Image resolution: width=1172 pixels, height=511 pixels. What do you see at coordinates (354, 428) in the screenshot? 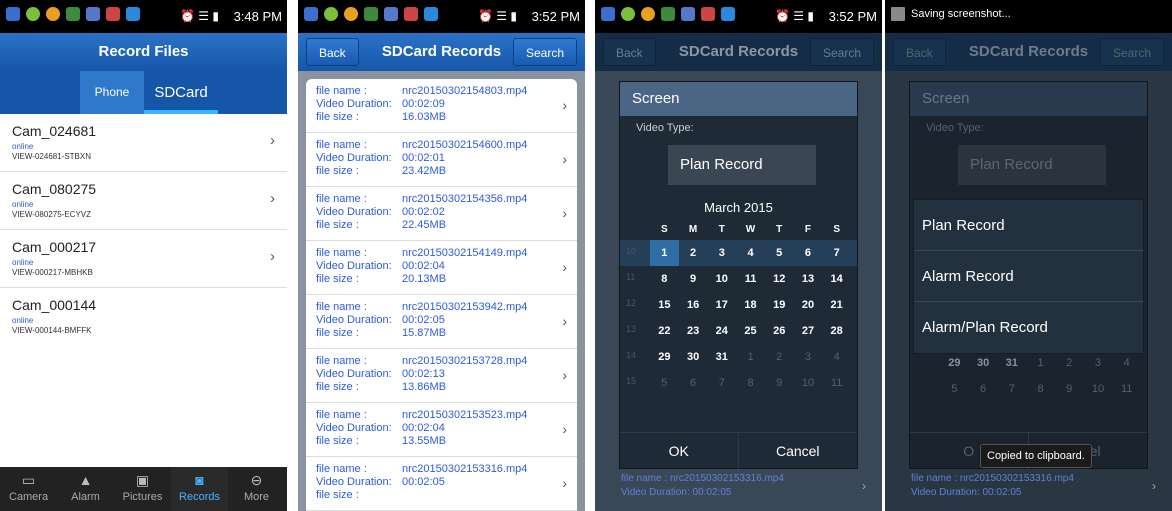
I see `duration-label: Video Duration:` at bounding box center [354, 428].